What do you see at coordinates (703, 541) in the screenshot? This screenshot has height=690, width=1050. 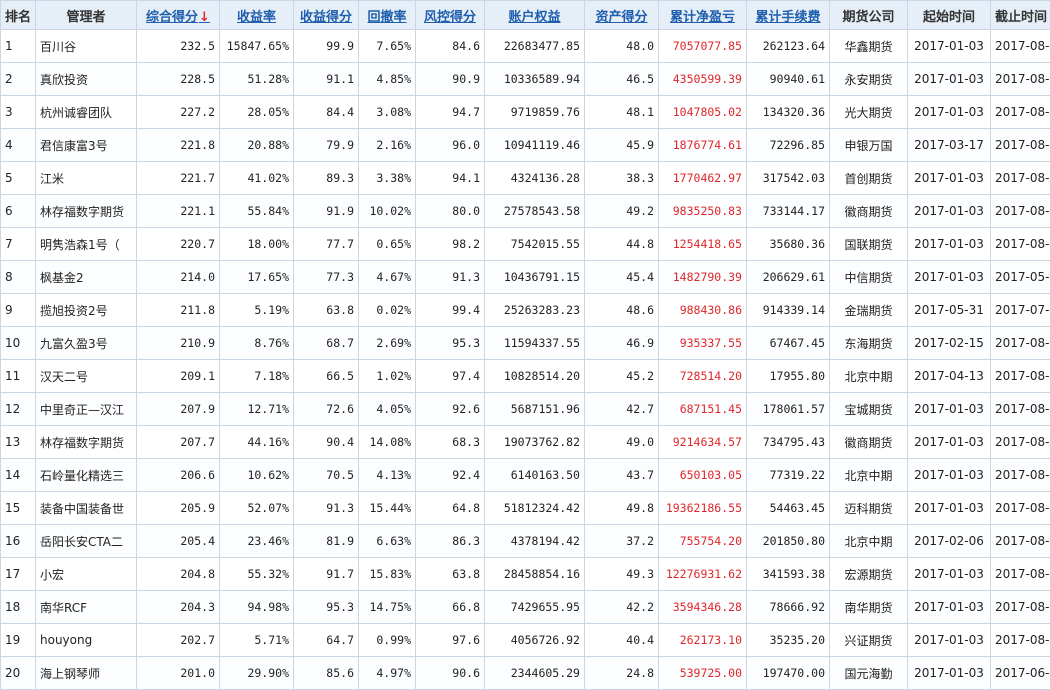 I see `cum-pnl-cell: 755754.20` at bounding box center [703, 541].